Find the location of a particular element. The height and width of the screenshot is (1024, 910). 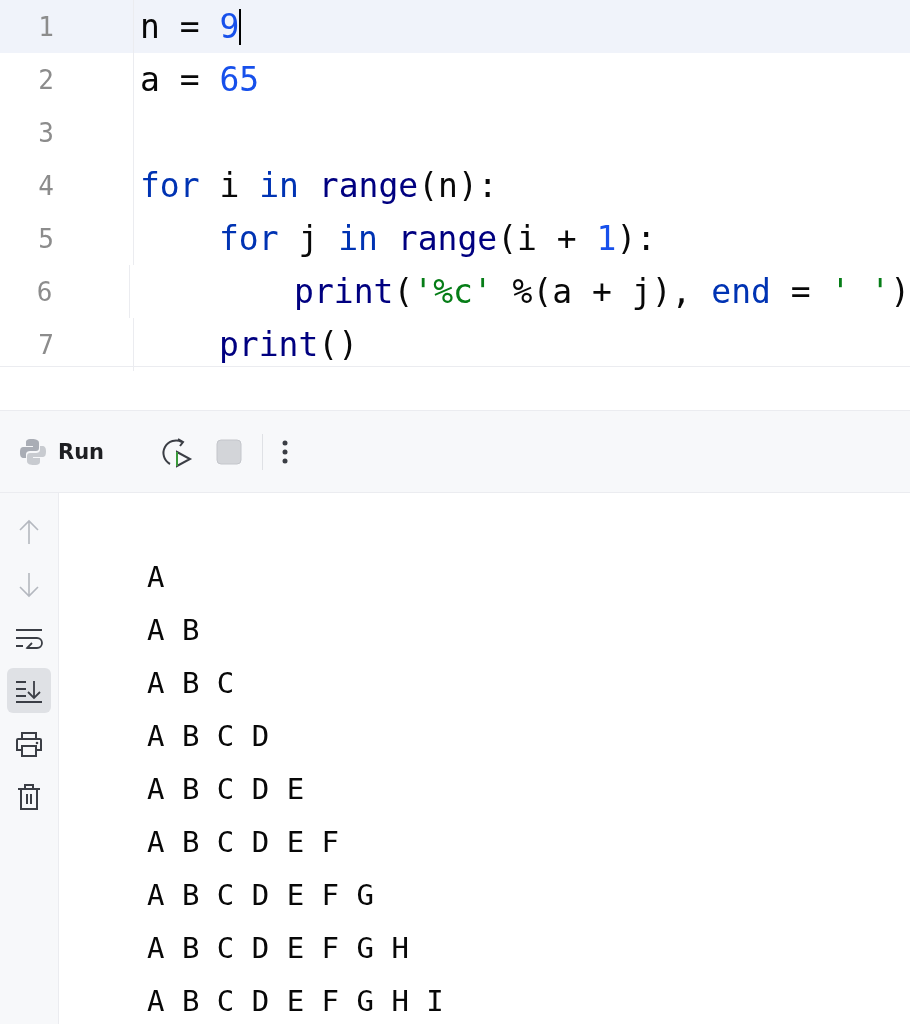

soft-wrap-icon is located at coordinates (29, 637).